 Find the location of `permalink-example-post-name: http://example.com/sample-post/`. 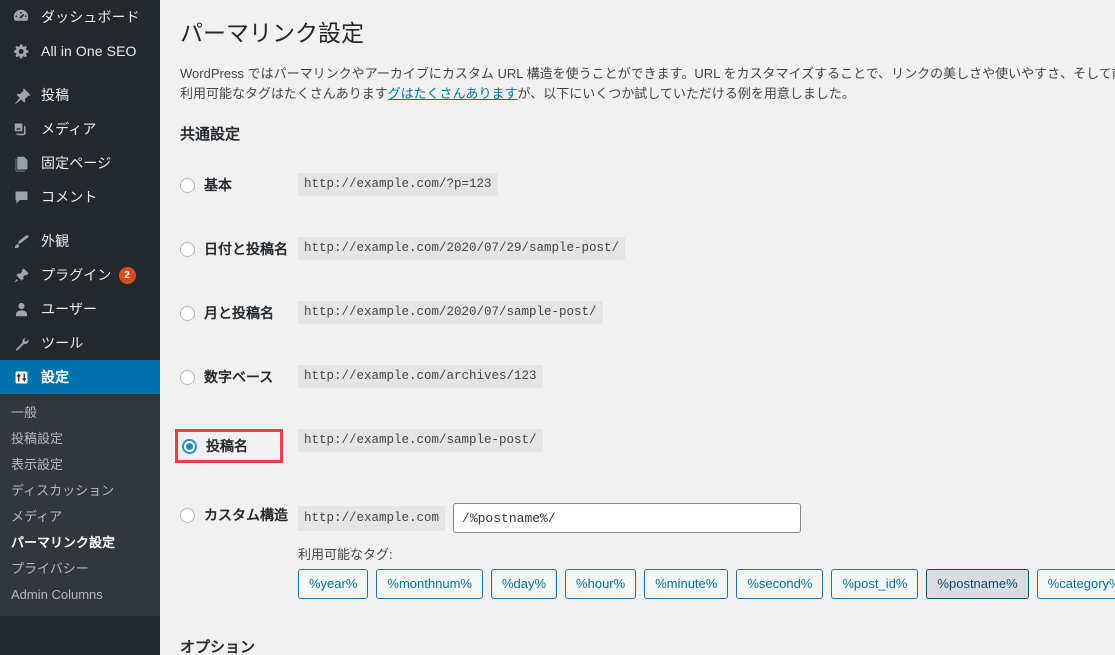

permalink-example-post-name: http://example.com/sample-post/ is located at coordinates (420, 441).